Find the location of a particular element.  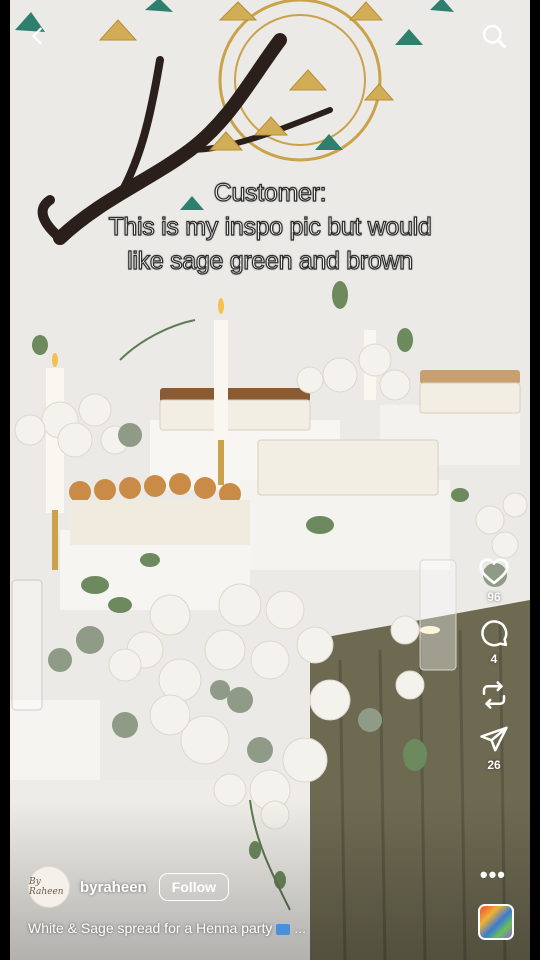

heart-icon is located at coordinates (494, 571).